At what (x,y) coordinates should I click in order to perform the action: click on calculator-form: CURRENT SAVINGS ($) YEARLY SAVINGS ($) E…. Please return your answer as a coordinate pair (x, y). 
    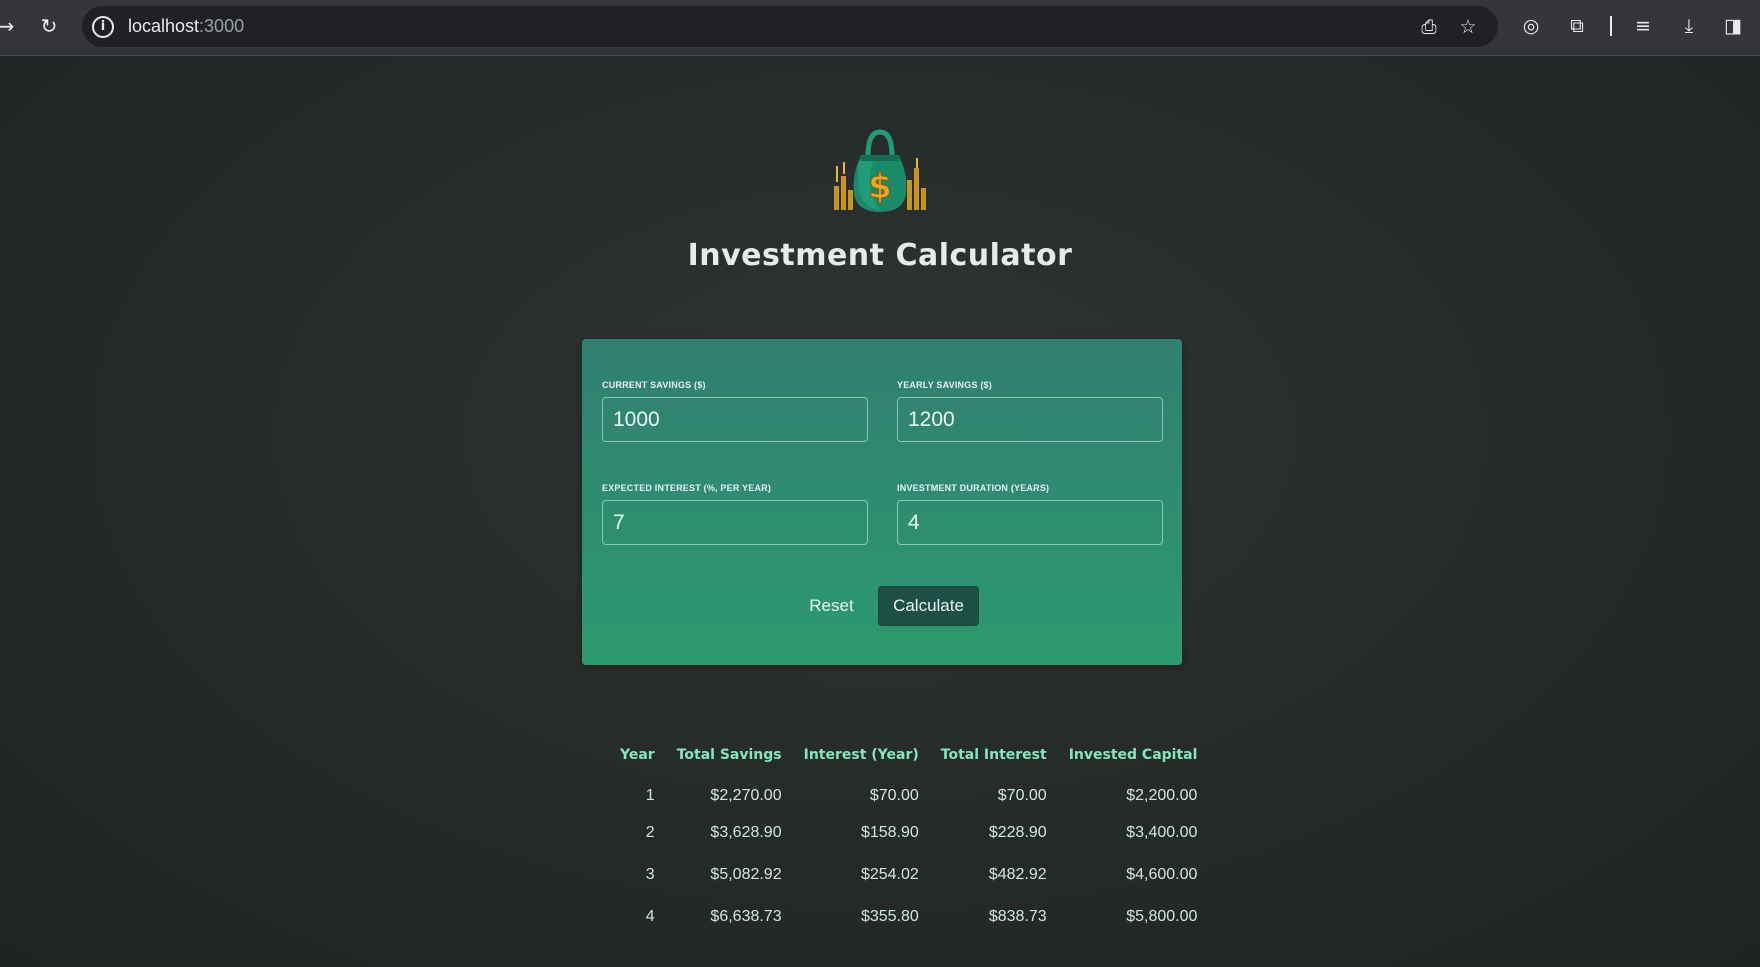
    Looking at the image, I should click on (882, 502).